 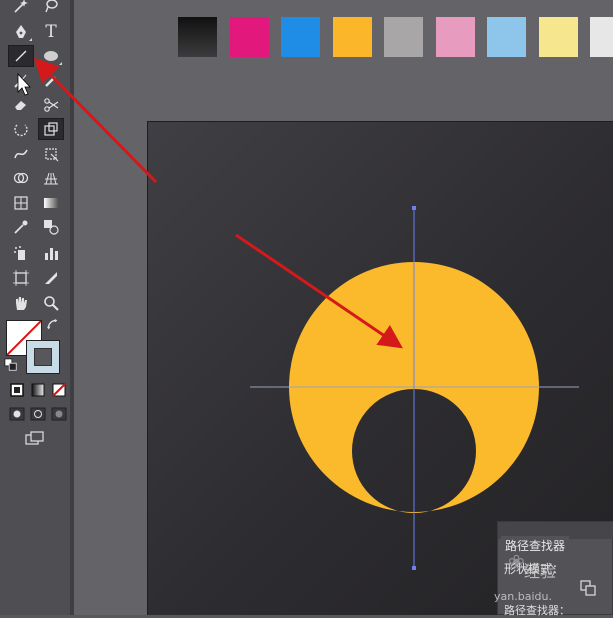 What do you see at coordinates (72, 307) in the screenshot?
I see `tools-panel-edge` at bounding box center [72, 307].